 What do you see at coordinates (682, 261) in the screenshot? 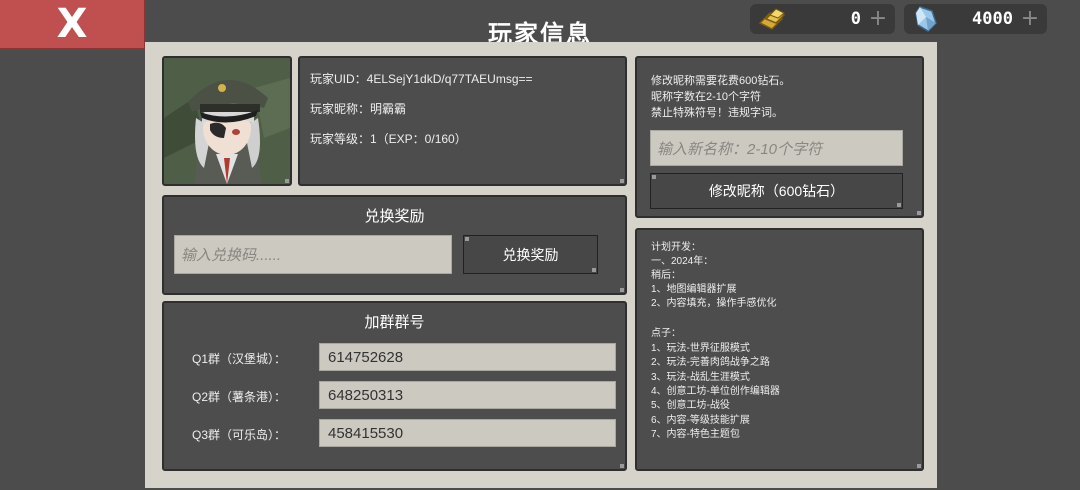
I see `dev-plan-line: 一、2024年：` at bounding box center [682, 261].